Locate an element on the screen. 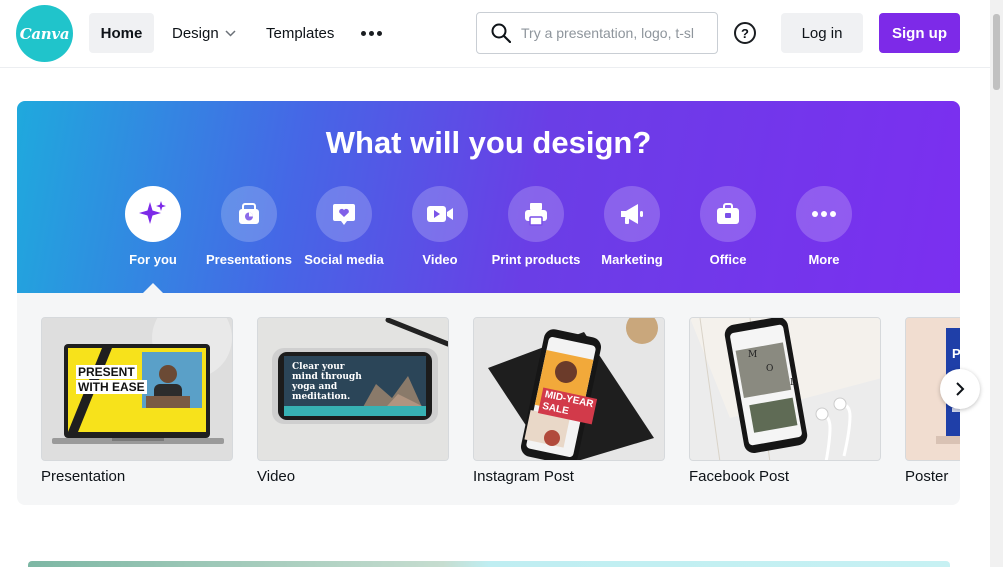  video-camera-icon is located at coordinates (440, 214).